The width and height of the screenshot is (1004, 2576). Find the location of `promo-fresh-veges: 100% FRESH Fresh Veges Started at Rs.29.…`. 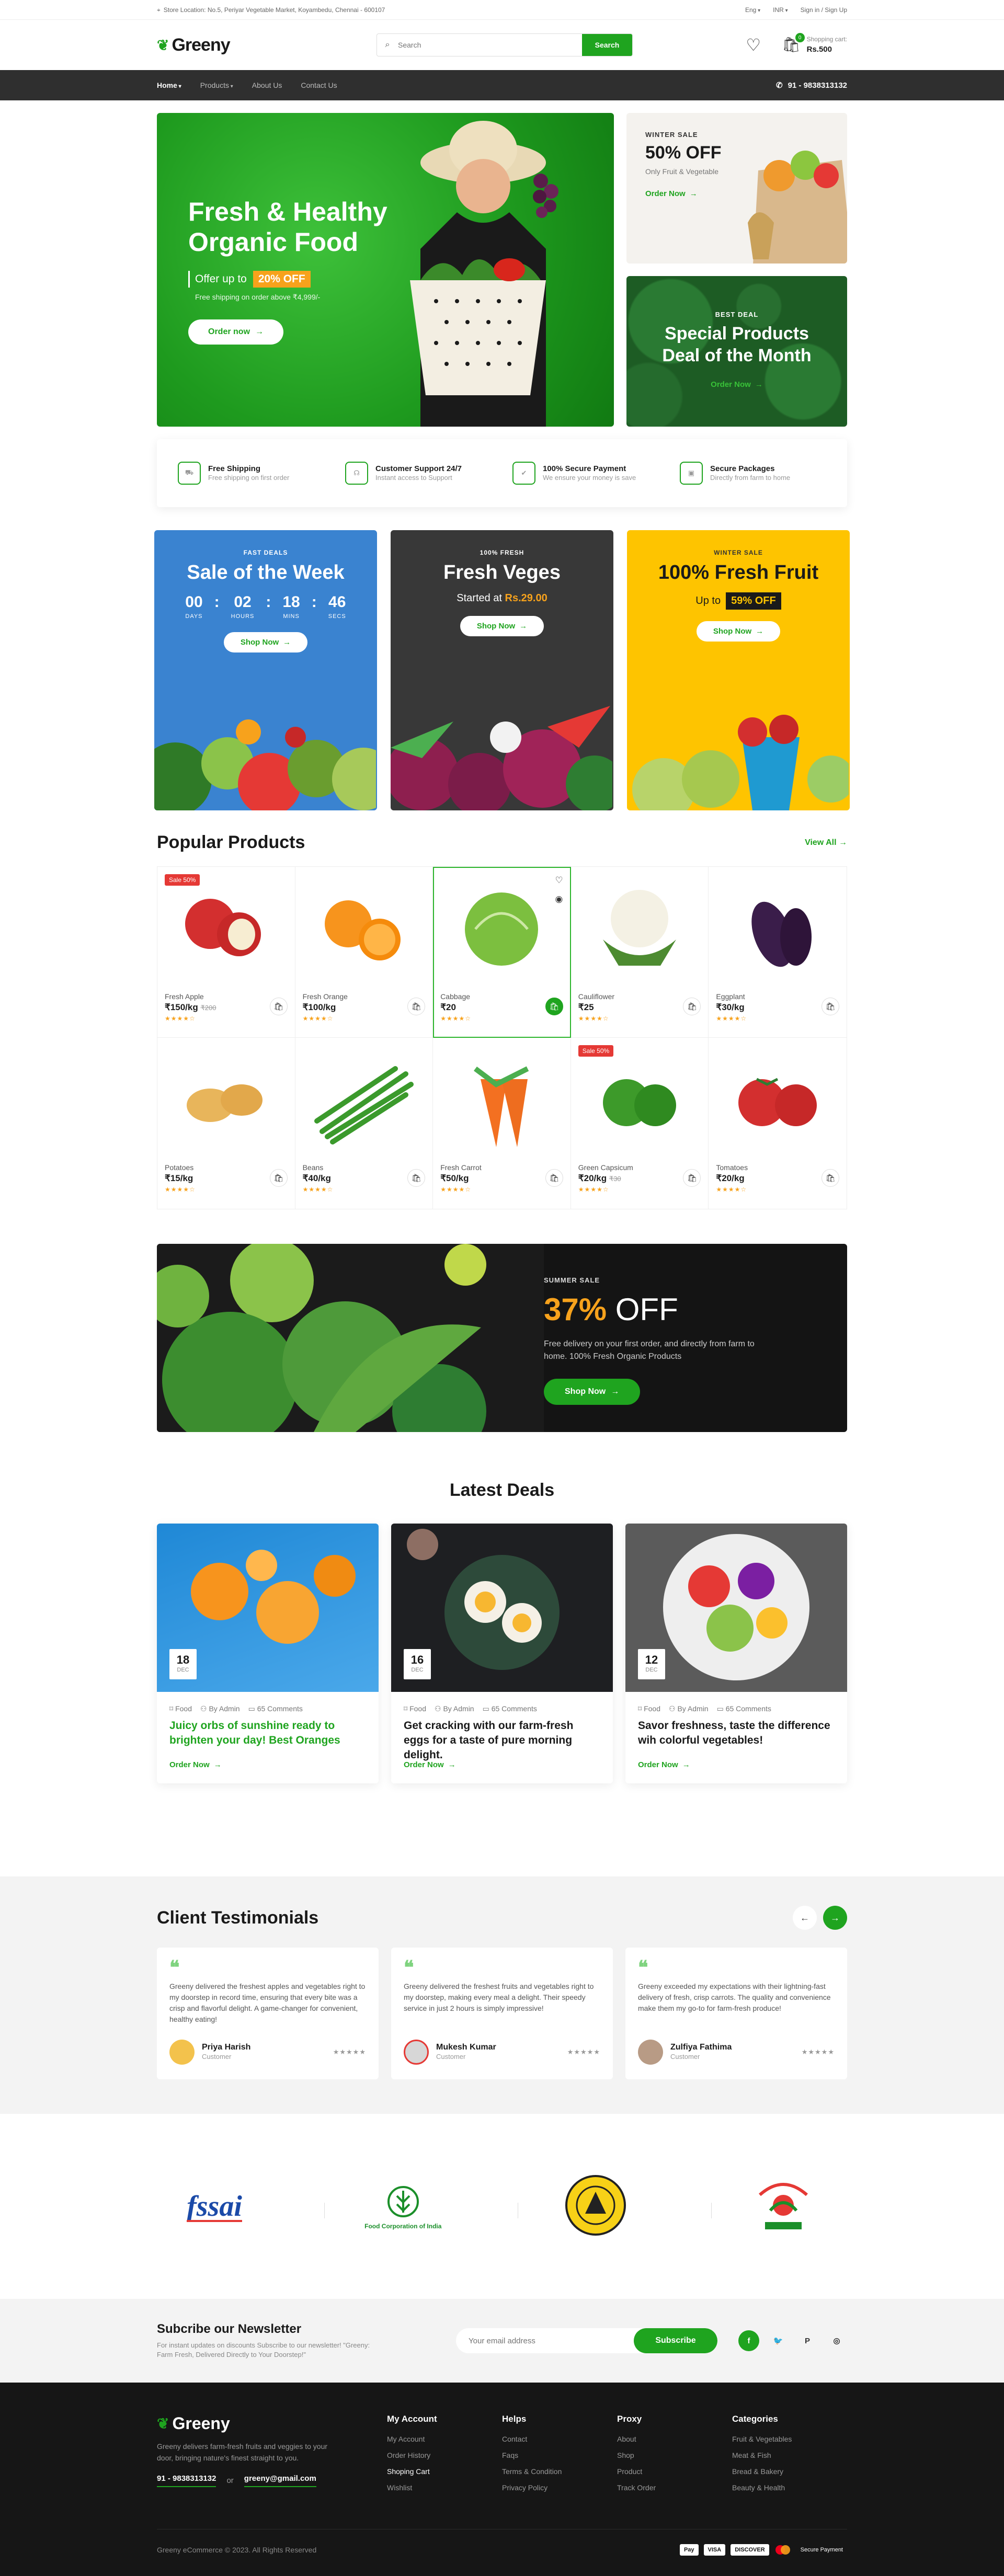

promo-fresh-veges: 100% FRESH Fresh Veges Started at Rs.29.… is located at coordinates (502, 670).